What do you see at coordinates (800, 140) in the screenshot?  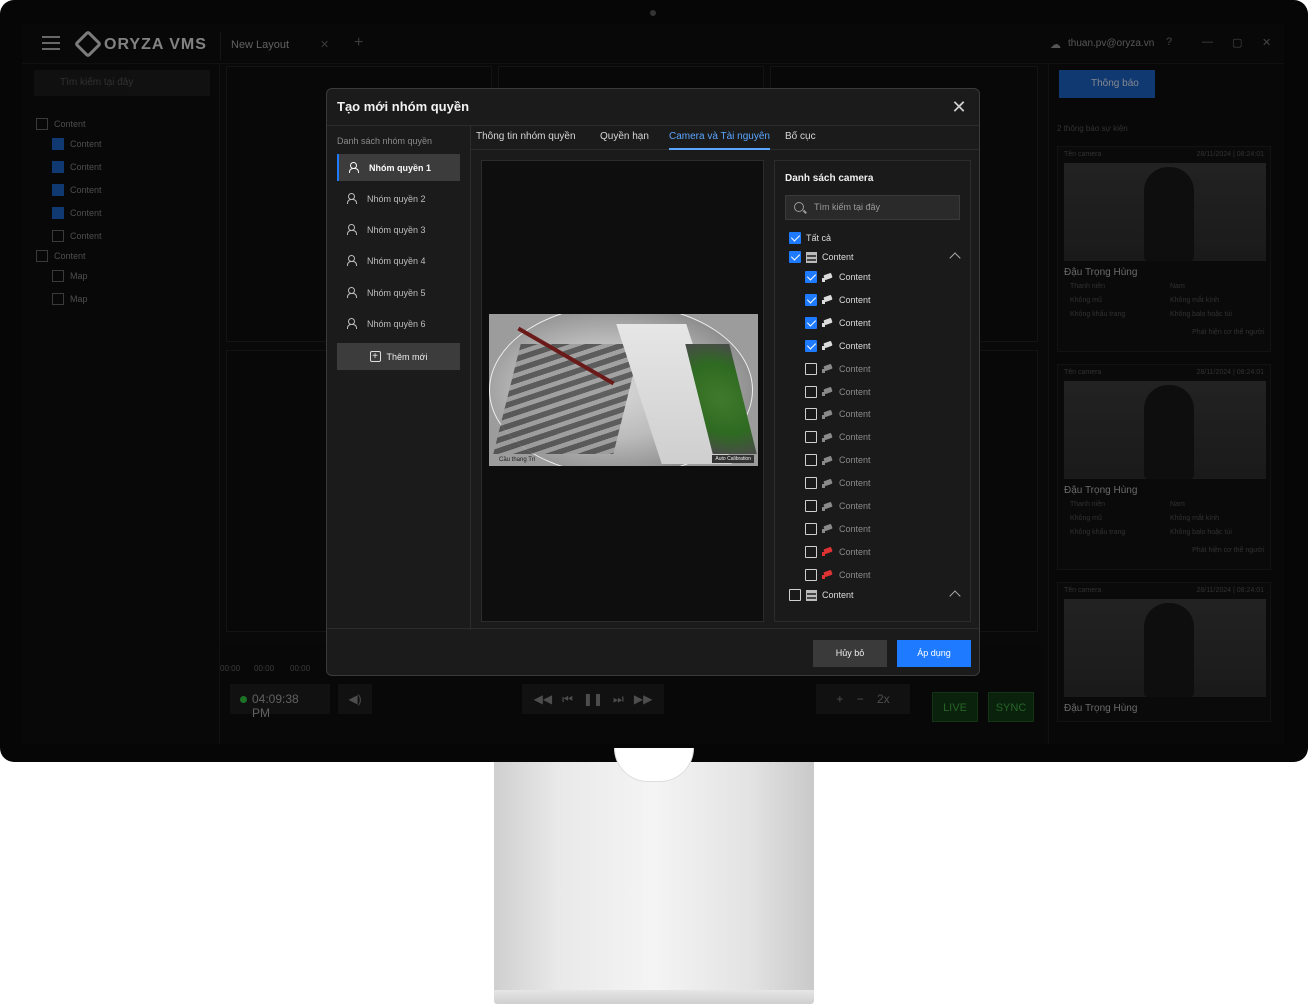 I see `tab-layout: Bố cục` at bounding box center [800, 140].